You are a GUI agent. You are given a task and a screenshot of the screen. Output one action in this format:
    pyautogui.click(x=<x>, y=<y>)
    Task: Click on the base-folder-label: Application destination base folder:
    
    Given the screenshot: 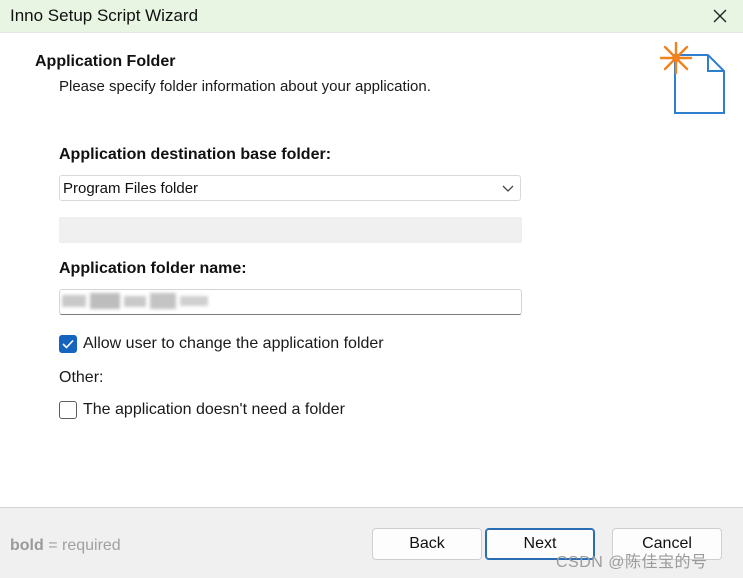 What is the action you would take?
    pyautogui.click(x=195, y=154)
    